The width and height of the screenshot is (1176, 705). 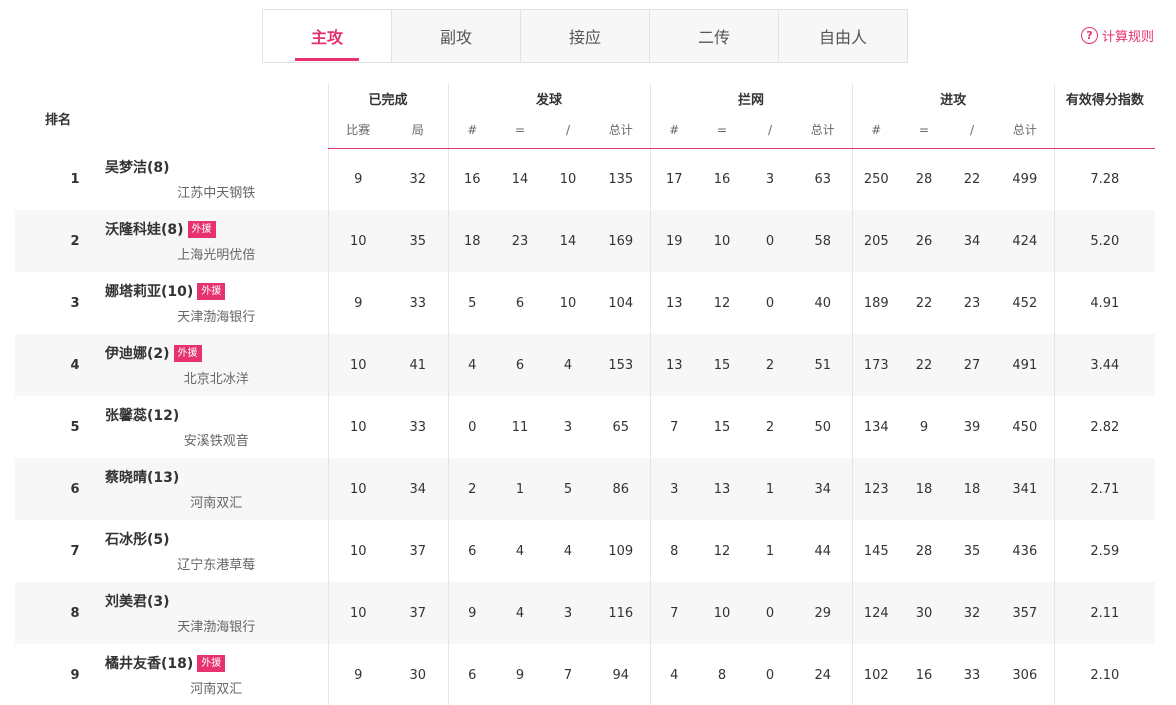 I want to click on player-name-link: 娜塔莉亚(10), so click(x=149, y=291).